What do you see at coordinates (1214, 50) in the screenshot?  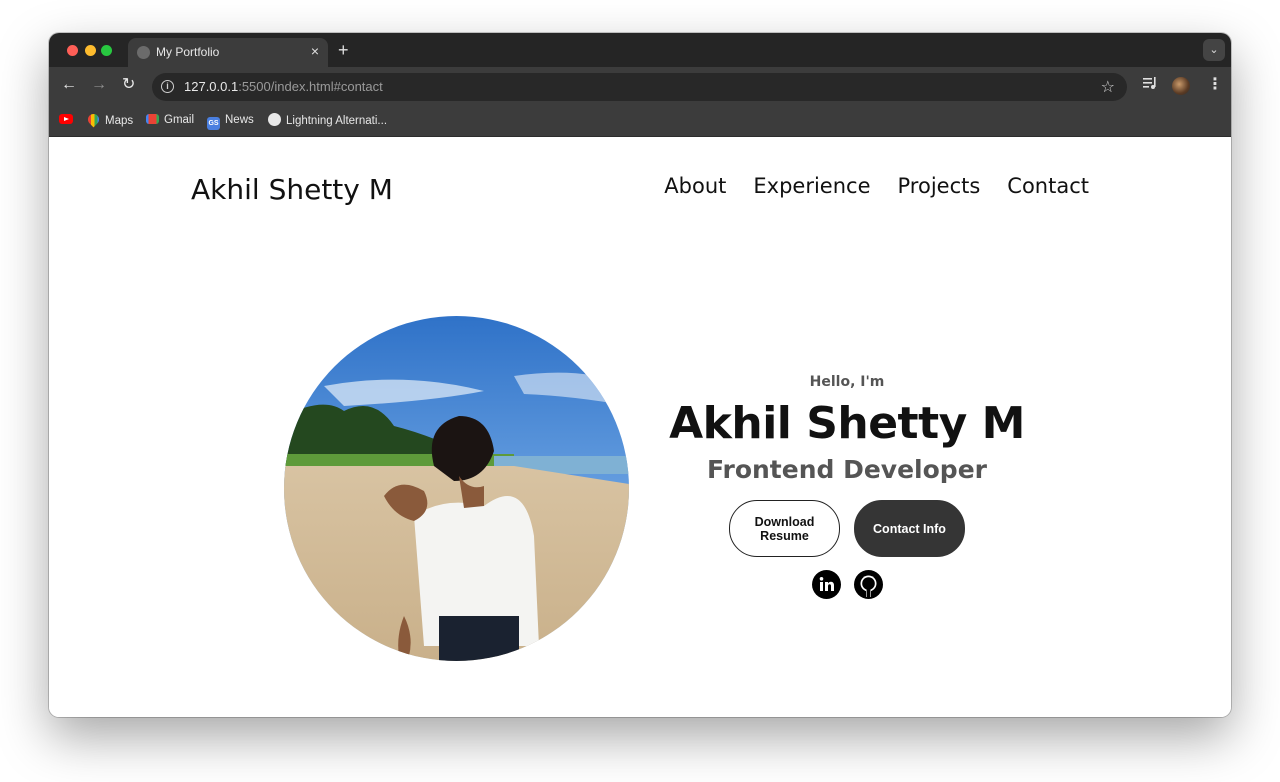 I see `tab-search-button: ⌄` at bounding box center [1214, 50].